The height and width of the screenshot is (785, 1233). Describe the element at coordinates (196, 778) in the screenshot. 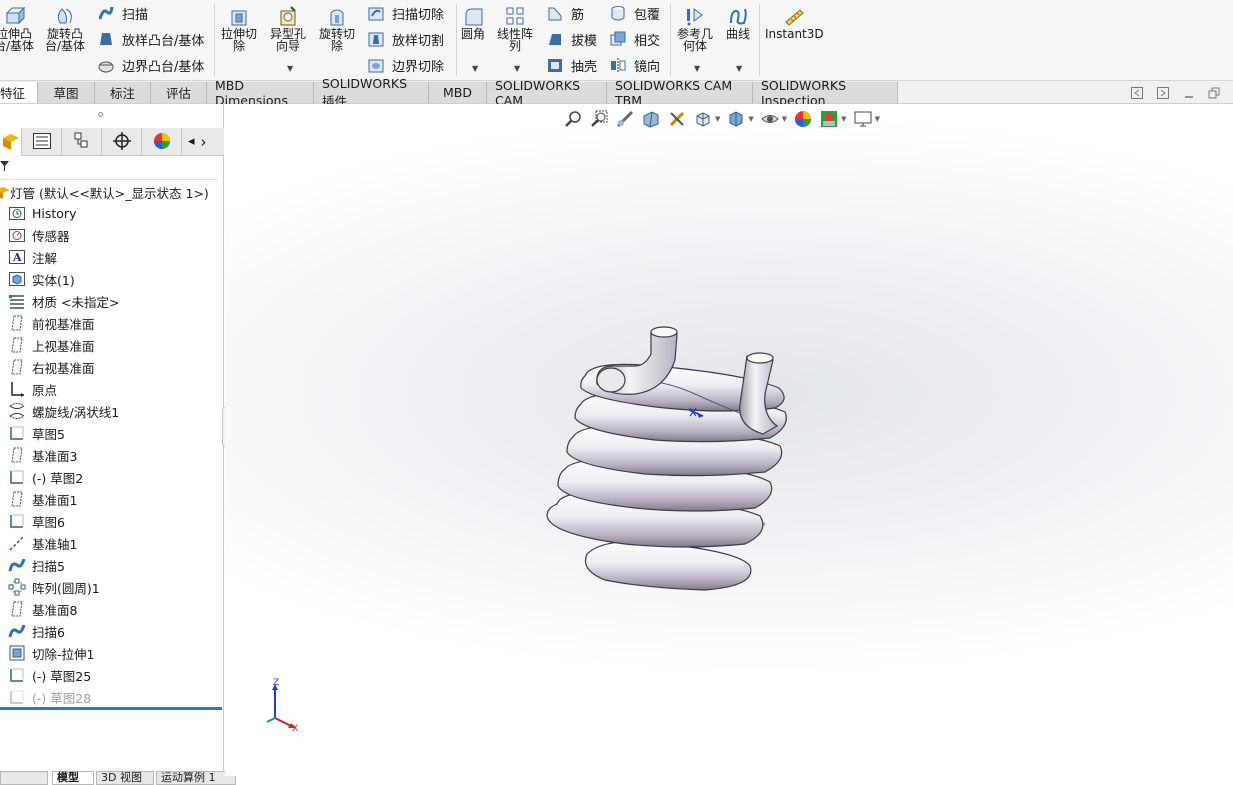

I see `bottom-tab-motion-study: 运动算例 1` at that location.